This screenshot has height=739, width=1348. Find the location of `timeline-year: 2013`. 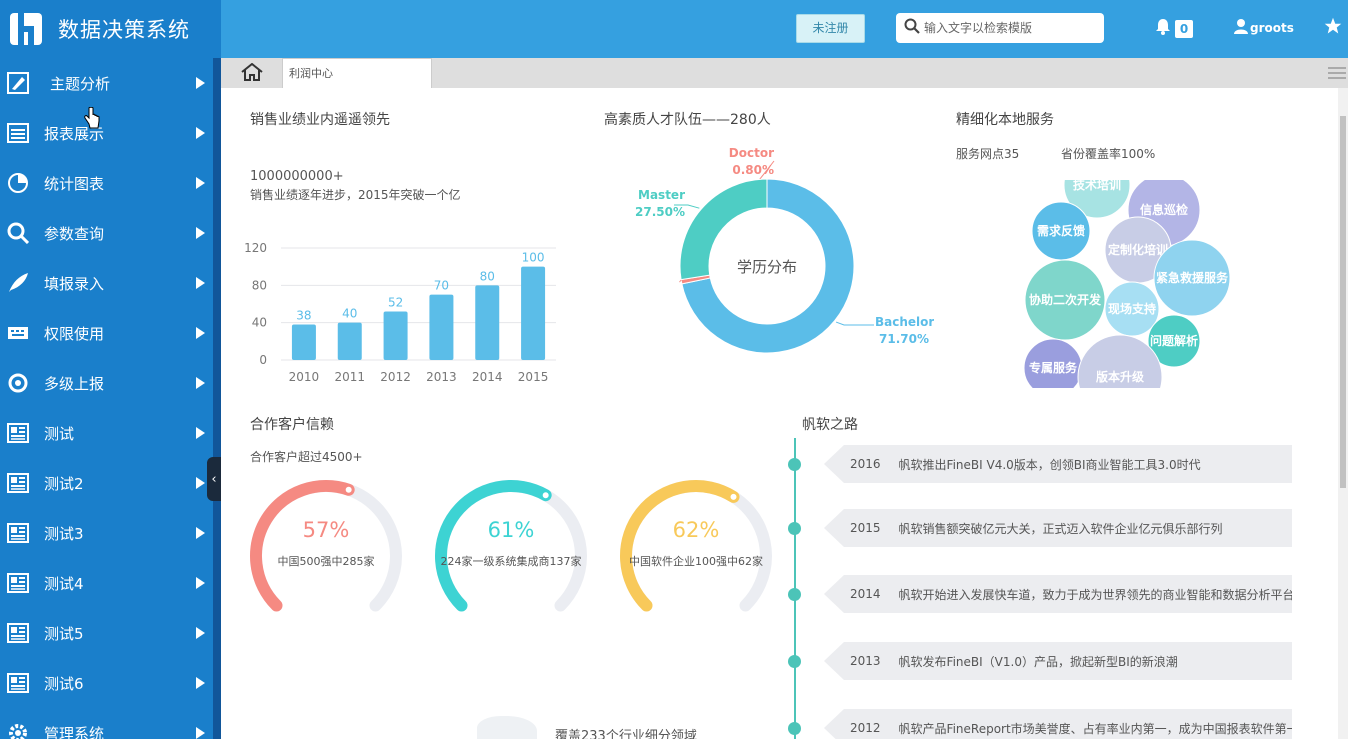

timeline-year: 2013 is located at coordinates (865, 661).